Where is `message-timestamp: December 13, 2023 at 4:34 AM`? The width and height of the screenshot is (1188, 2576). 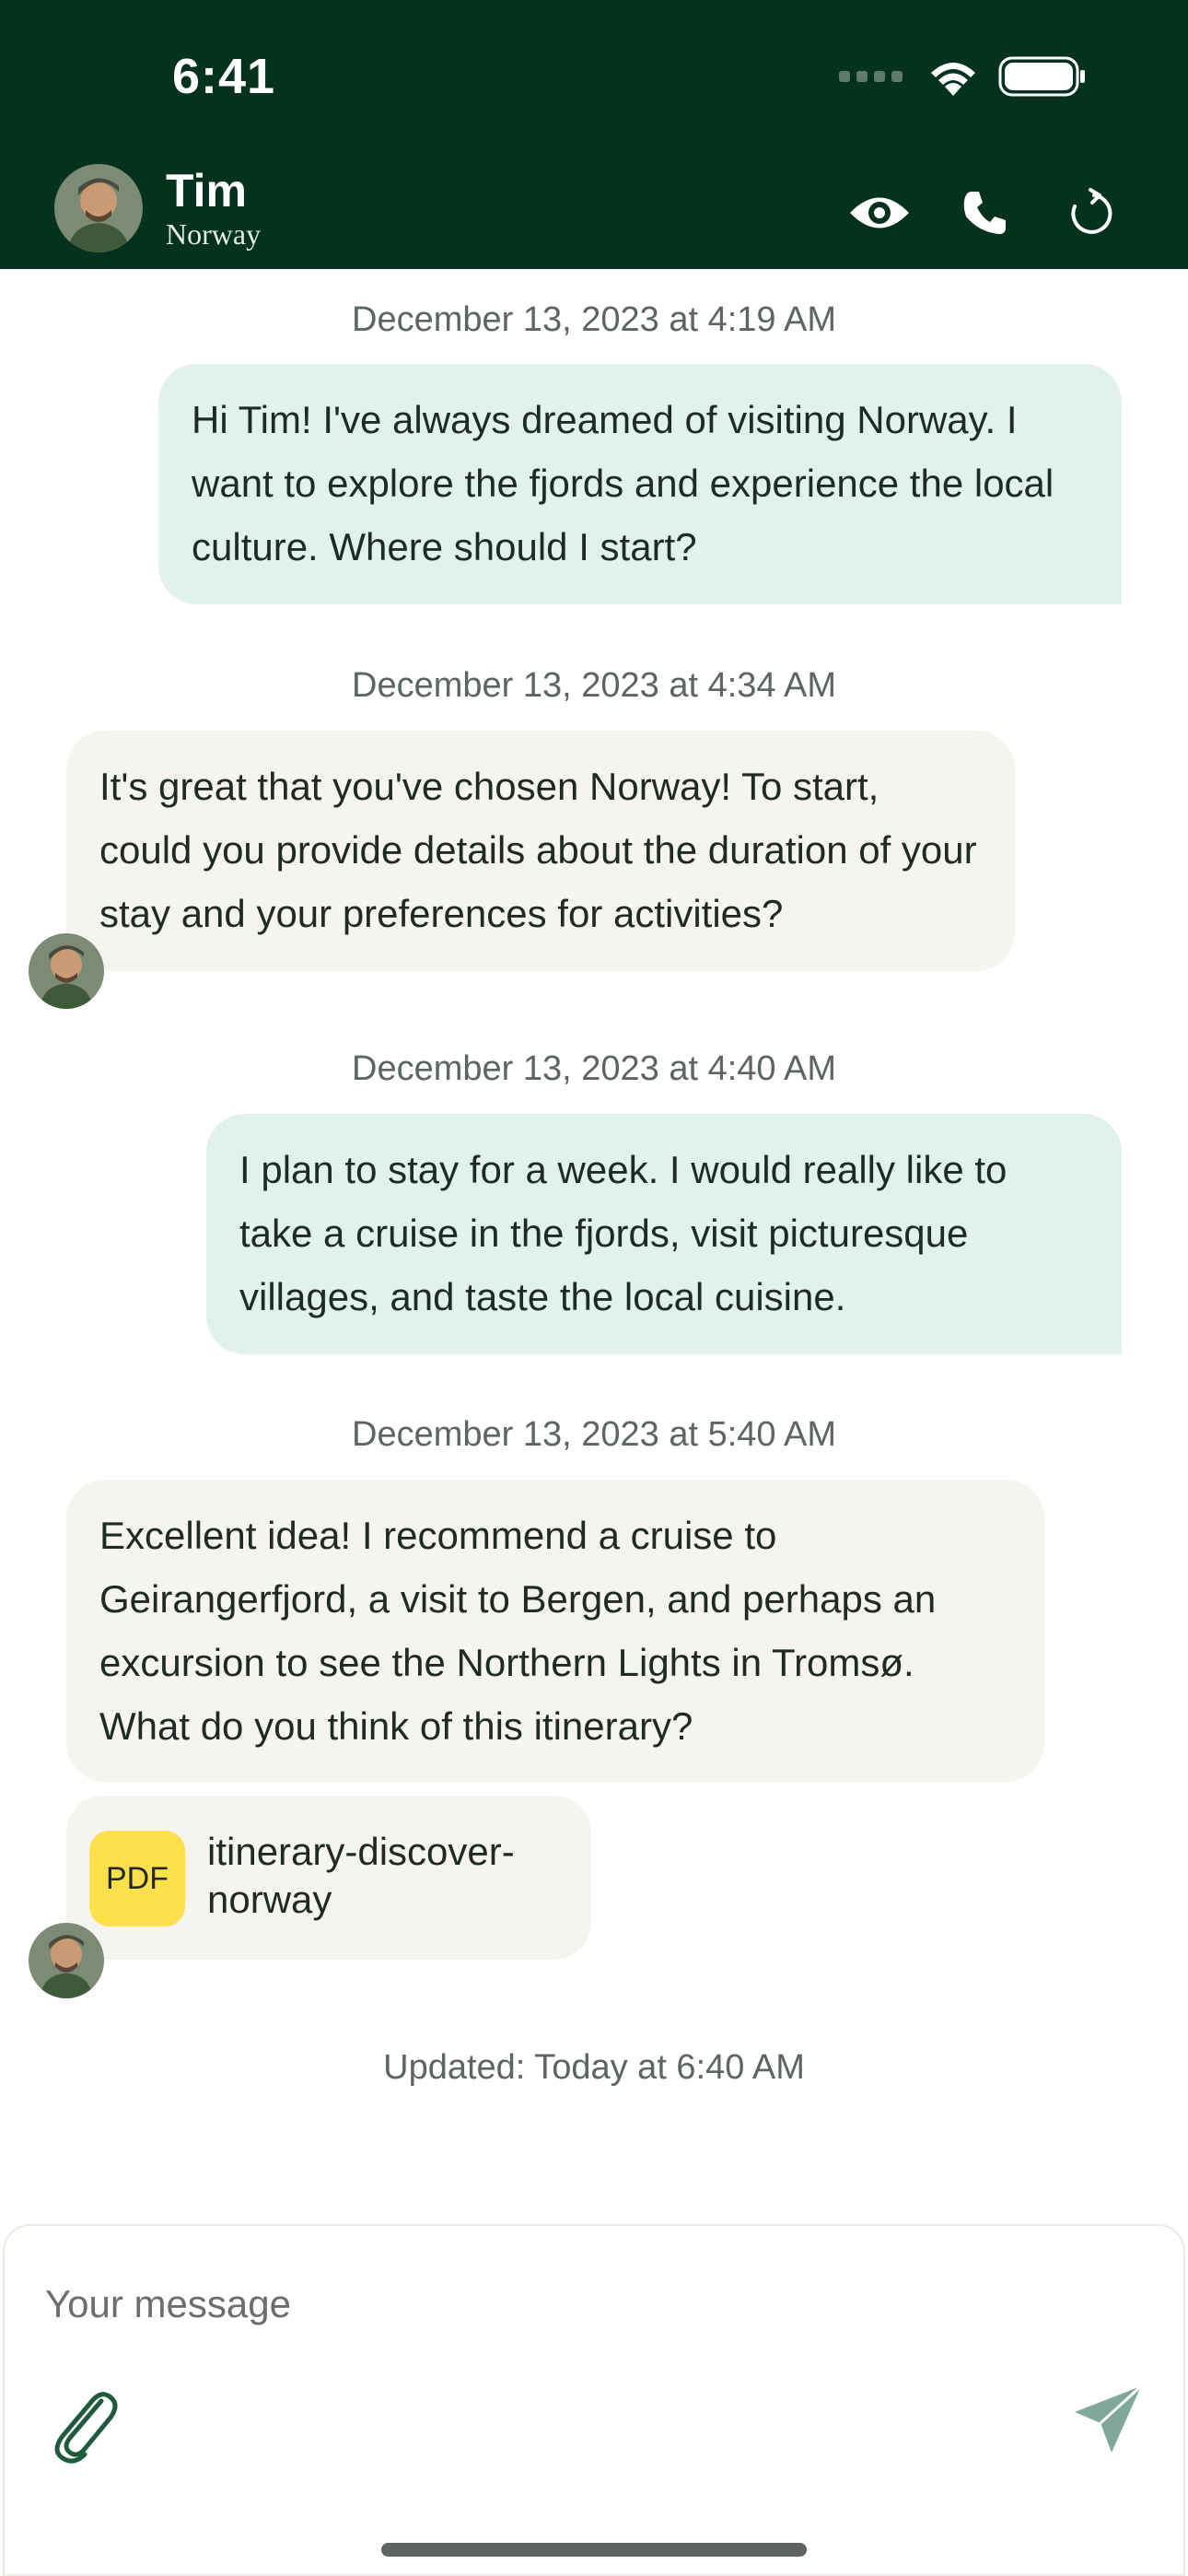
message-timestamp: December 13, 2023 at 4:34 AM is located at coordinates (594, 685).